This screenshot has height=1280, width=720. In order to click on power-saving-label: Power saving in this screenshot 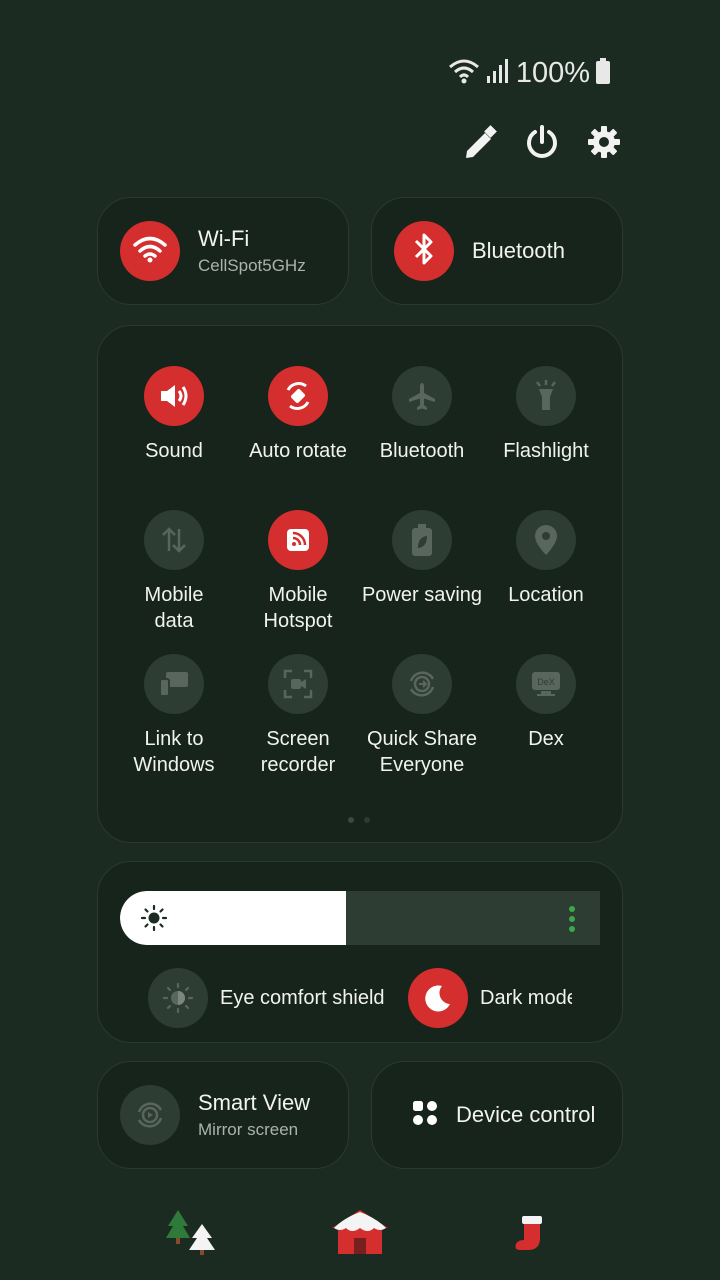, I will do `click(422, 595)`.